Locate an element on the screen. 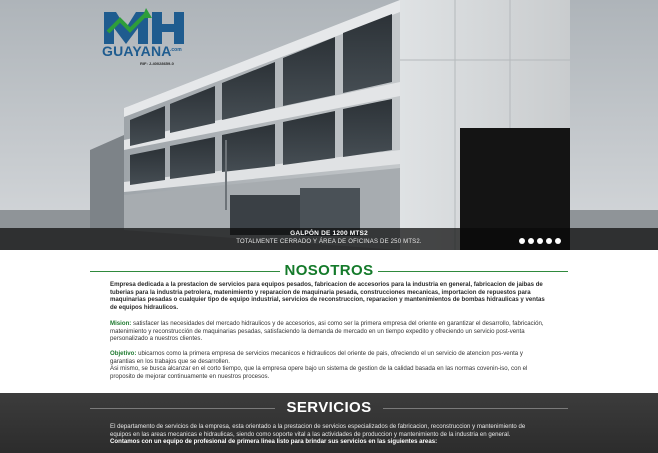  logo-domain: .com is located at coordinates (176, 50).